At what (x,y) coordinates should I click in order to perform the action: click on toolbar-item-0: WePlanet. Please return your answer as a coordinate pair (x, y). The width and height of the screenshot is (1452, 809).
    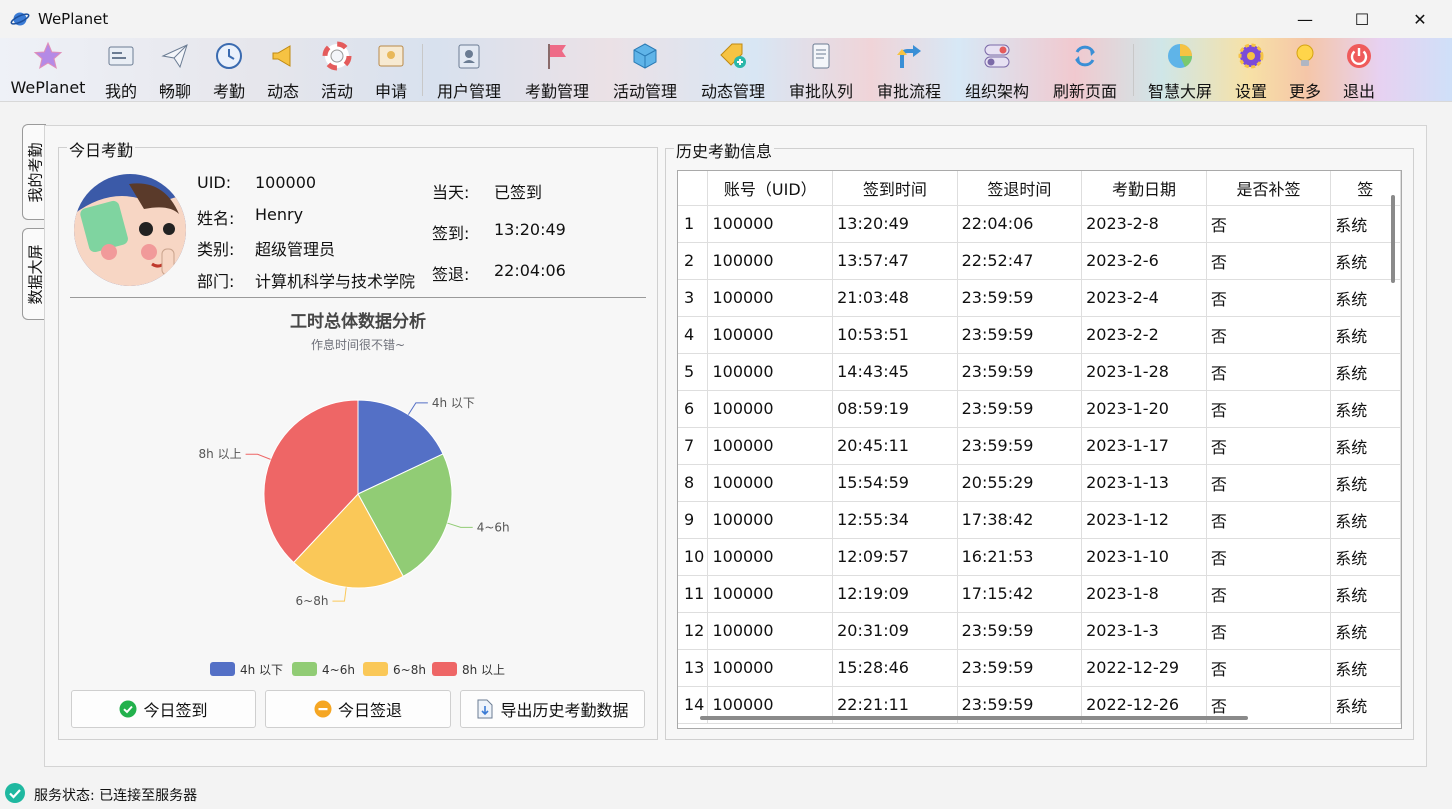
    Looking at the image, I should click on (48, 70).